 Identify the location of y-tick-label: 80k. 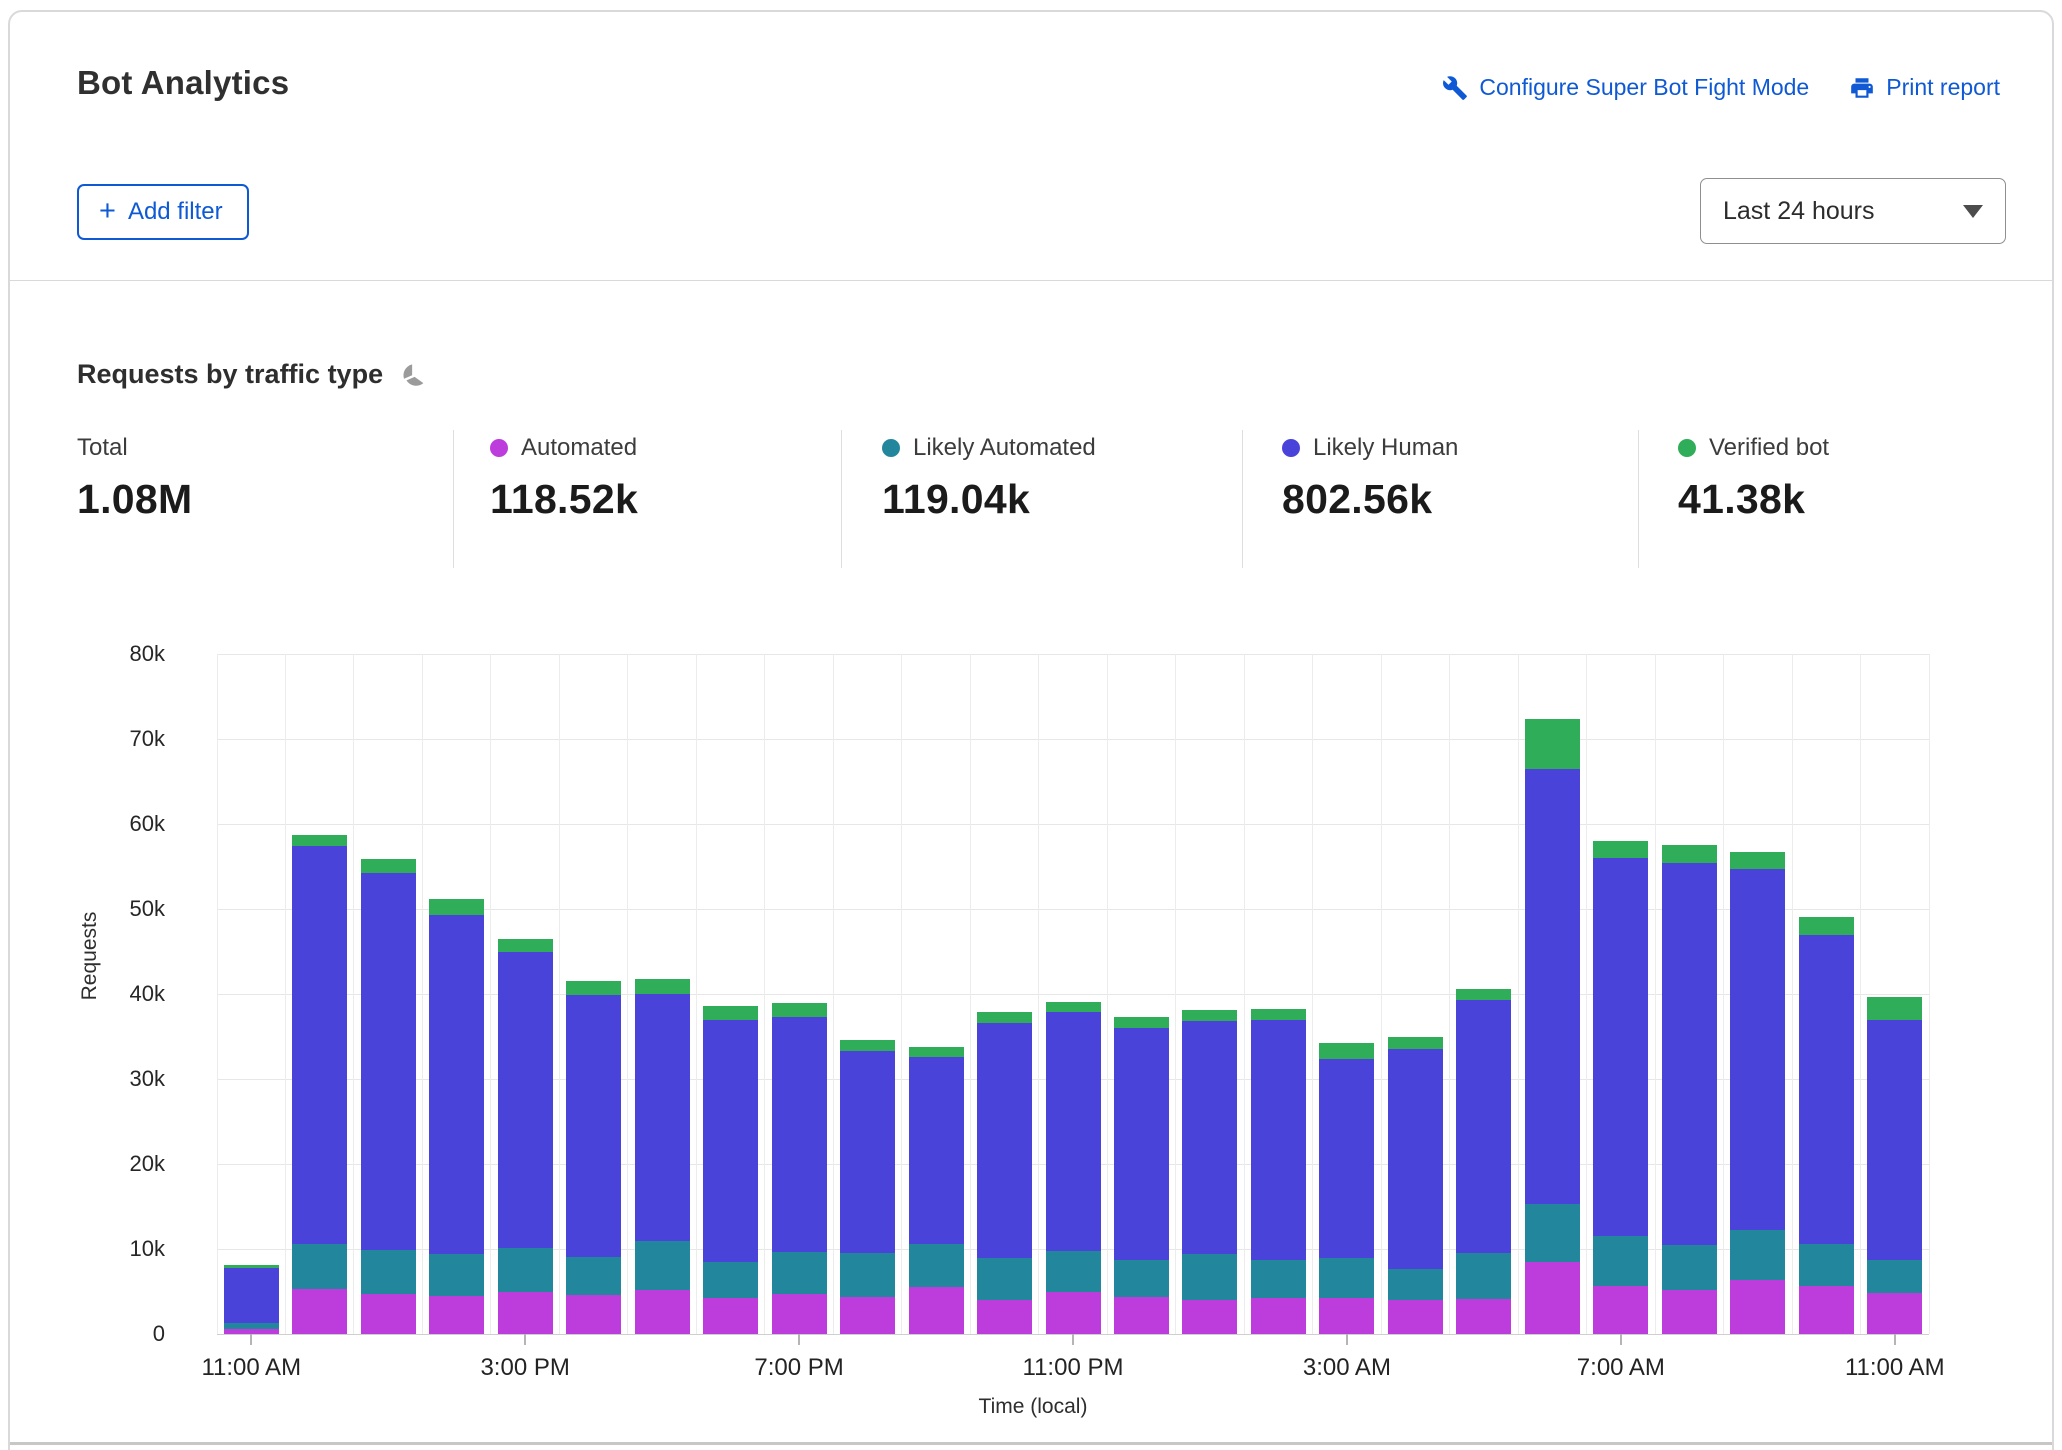
(147, 653).